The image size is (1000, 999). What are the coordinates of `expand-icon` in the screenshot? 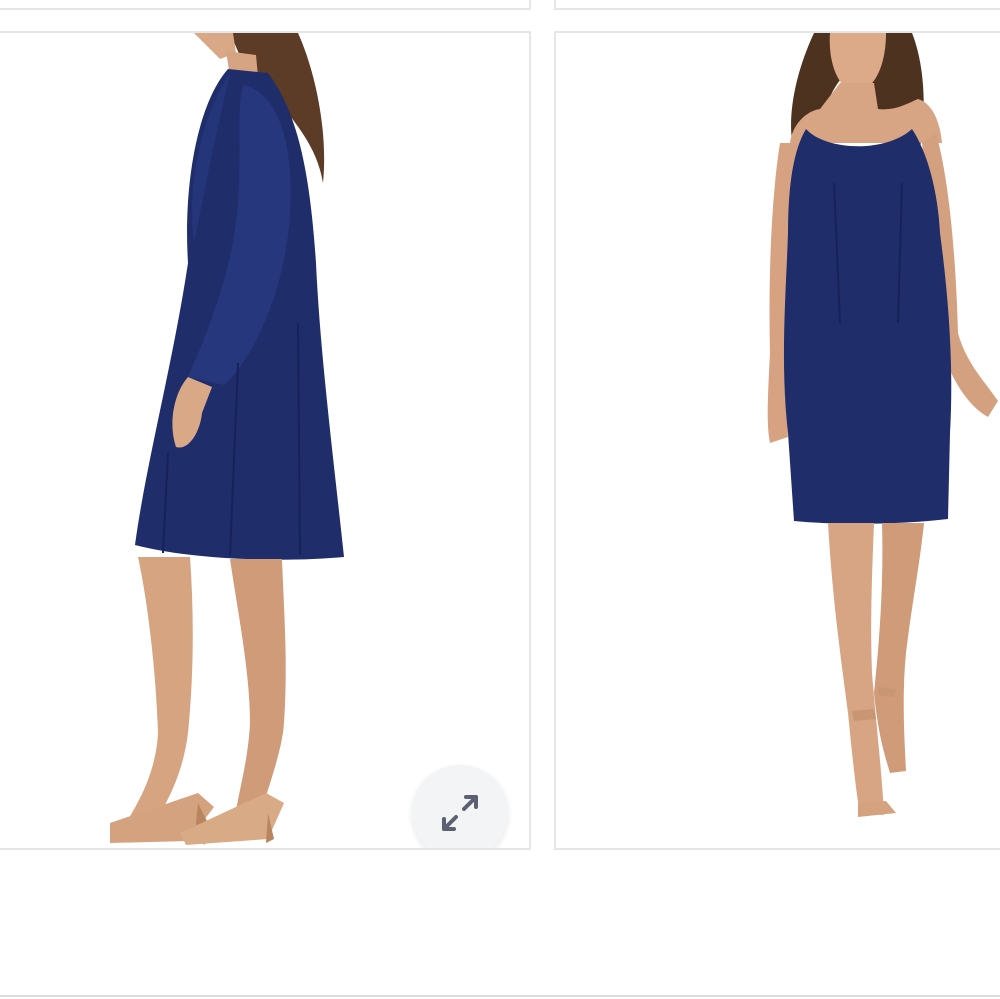 It's located at (460, 813).